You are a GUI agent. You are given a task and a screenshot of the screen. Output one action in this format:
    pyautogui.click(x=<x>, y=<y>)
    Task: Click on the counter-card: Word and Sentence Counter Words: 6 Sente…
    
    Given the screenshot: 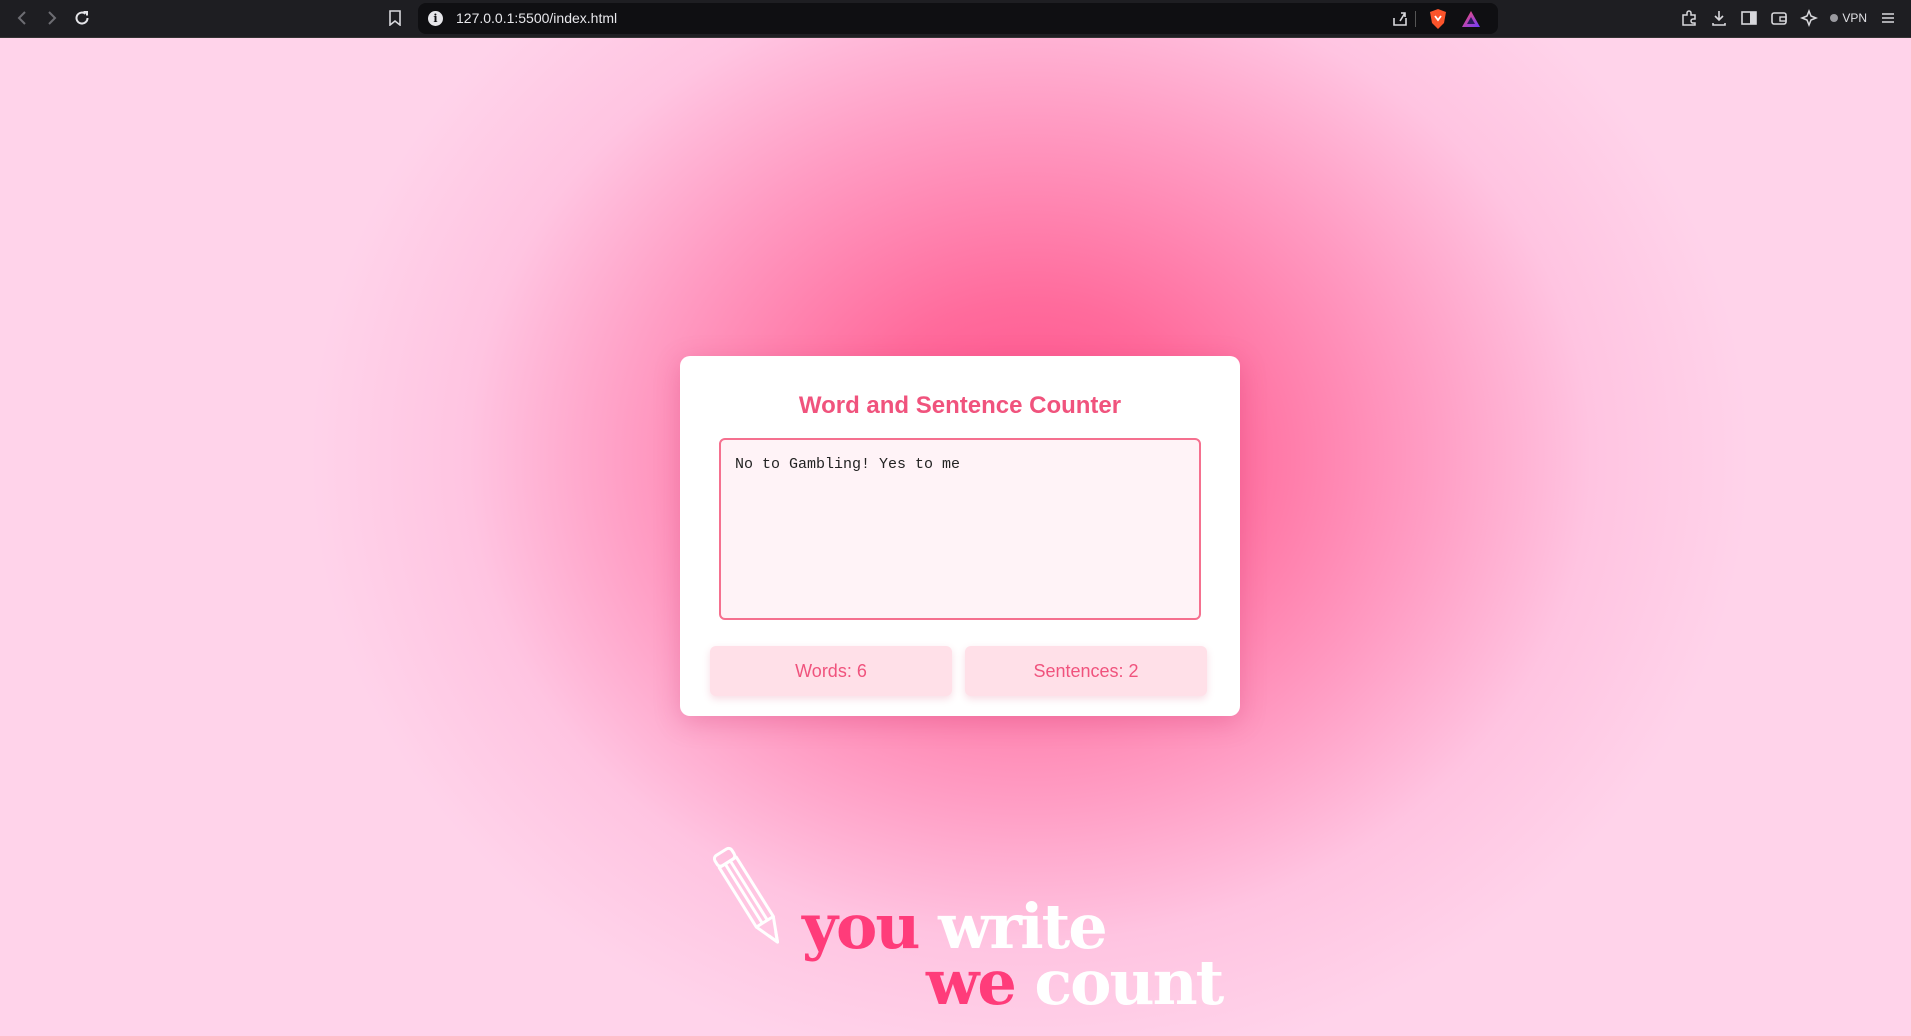 What is the action you would take?
    pyautogui.click(x=960, y=536)
    